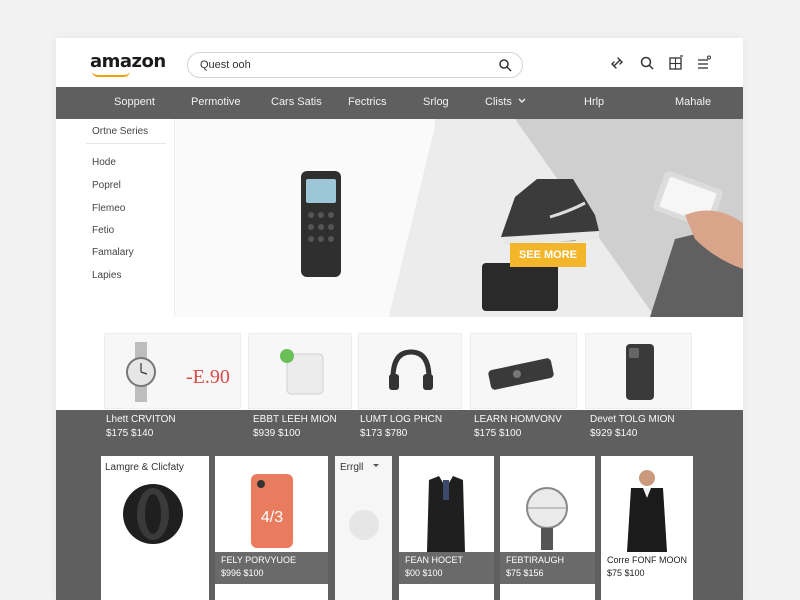  I want to click on product-name: FEAN HOCET, so click(434, 560).